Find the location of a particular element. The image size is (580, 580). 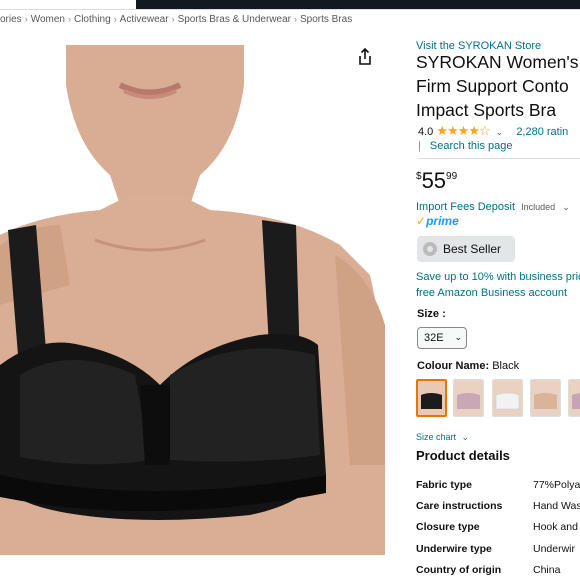

size-chart-label: Size chart is located at coordinates (436, 437).